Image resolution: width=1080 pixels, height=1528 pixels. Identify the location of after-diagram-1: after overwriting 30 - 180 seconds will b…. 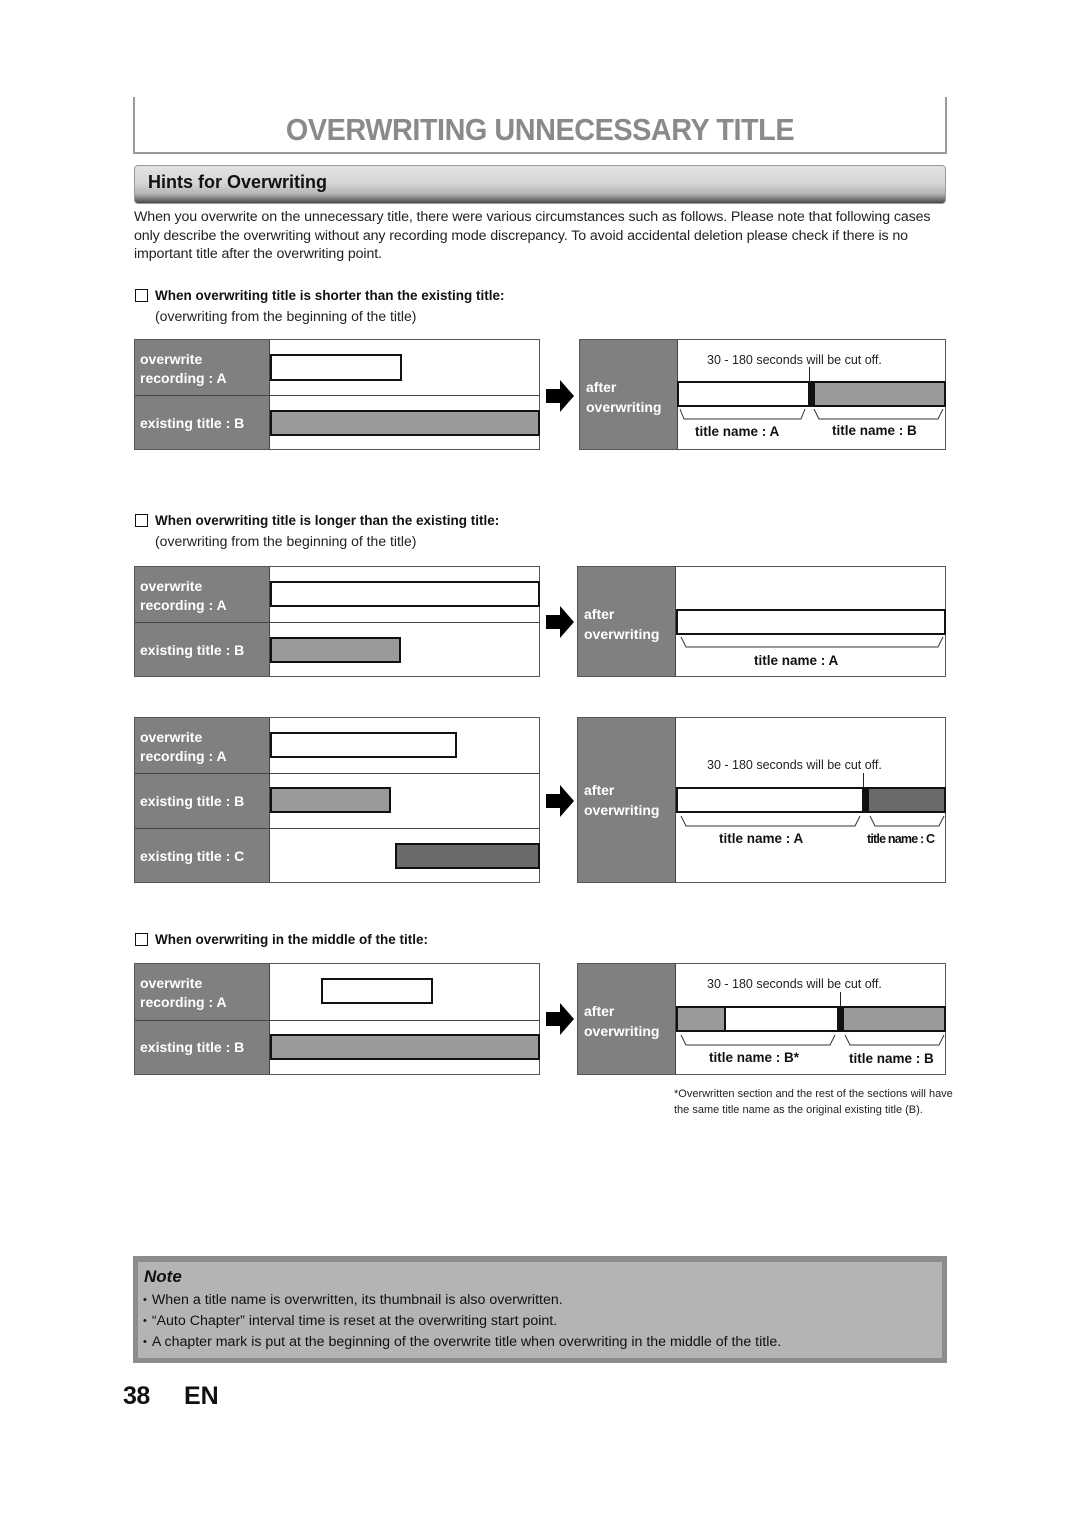
(762, 394).